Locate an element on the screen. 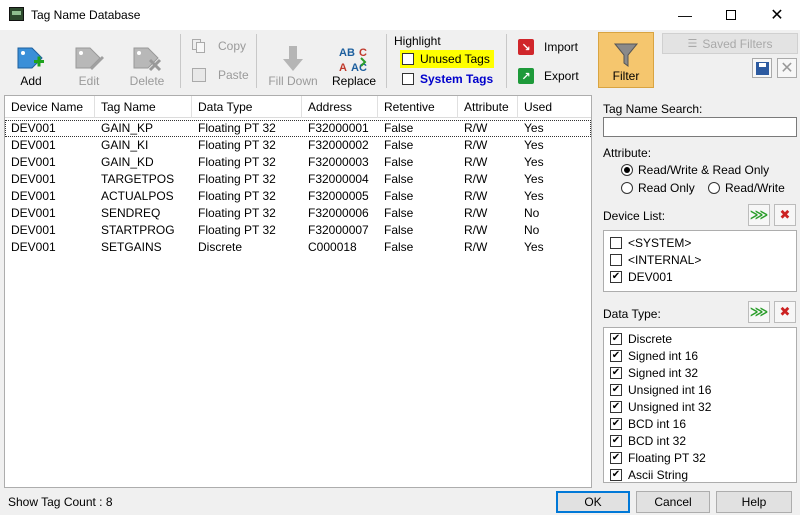  copy-button: Copy is located at coordinates (219, 46).